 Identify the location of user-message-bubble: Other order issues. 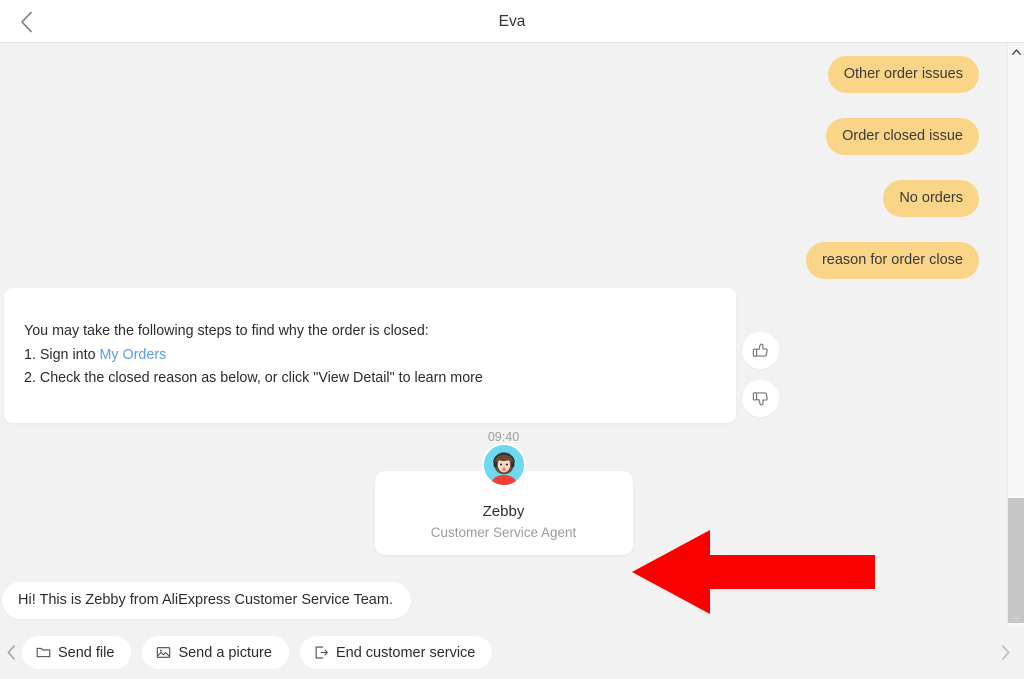
(903, 75).